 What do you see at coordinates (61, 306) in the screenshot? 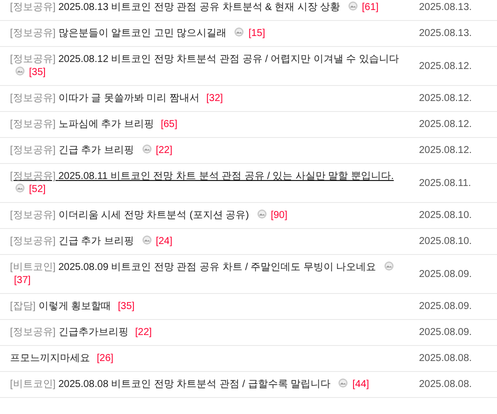
I see `post-title-link: [잡담] 이렇게 횡보할때` at bounding box center [61, 306].